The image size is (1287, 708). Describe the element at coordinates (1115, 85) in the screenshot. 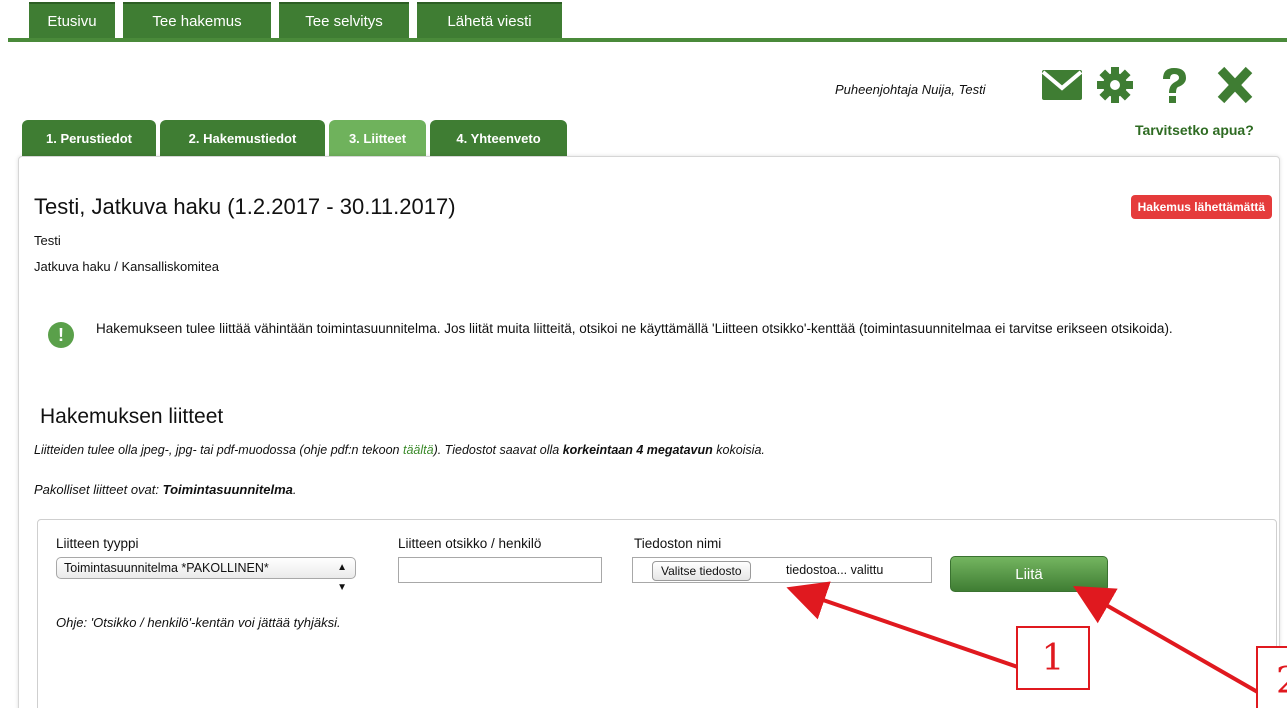

I see `gear-icon` at that location.